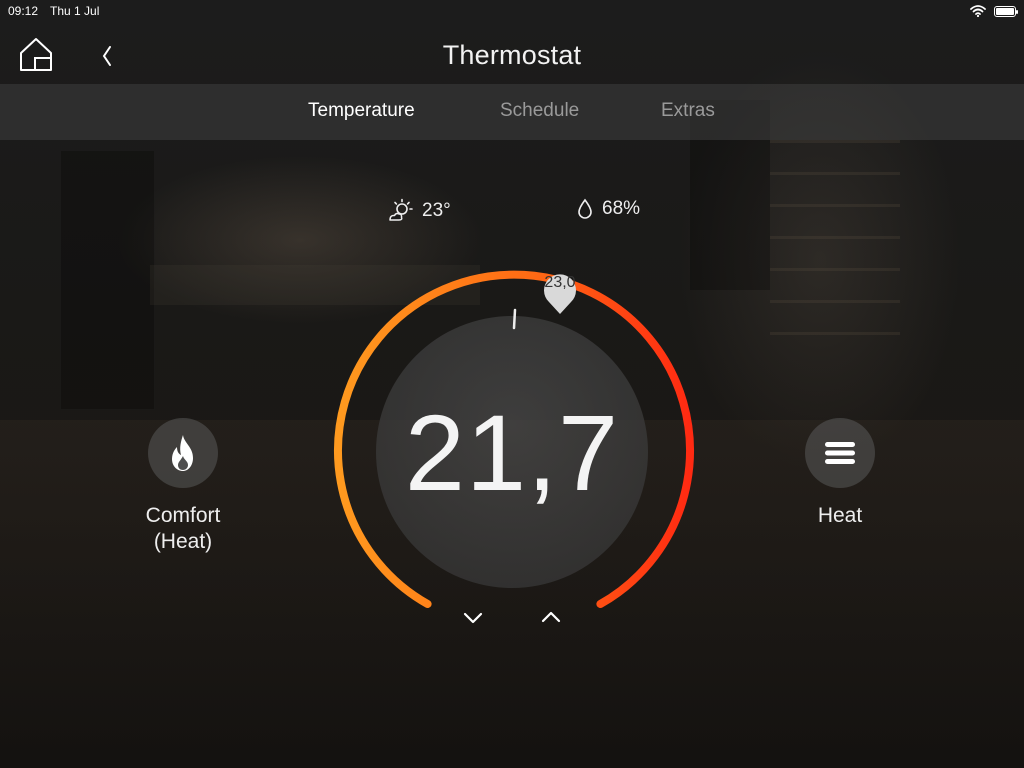  I want to click on hvac-mode-label: Heat, so click(840, 515).